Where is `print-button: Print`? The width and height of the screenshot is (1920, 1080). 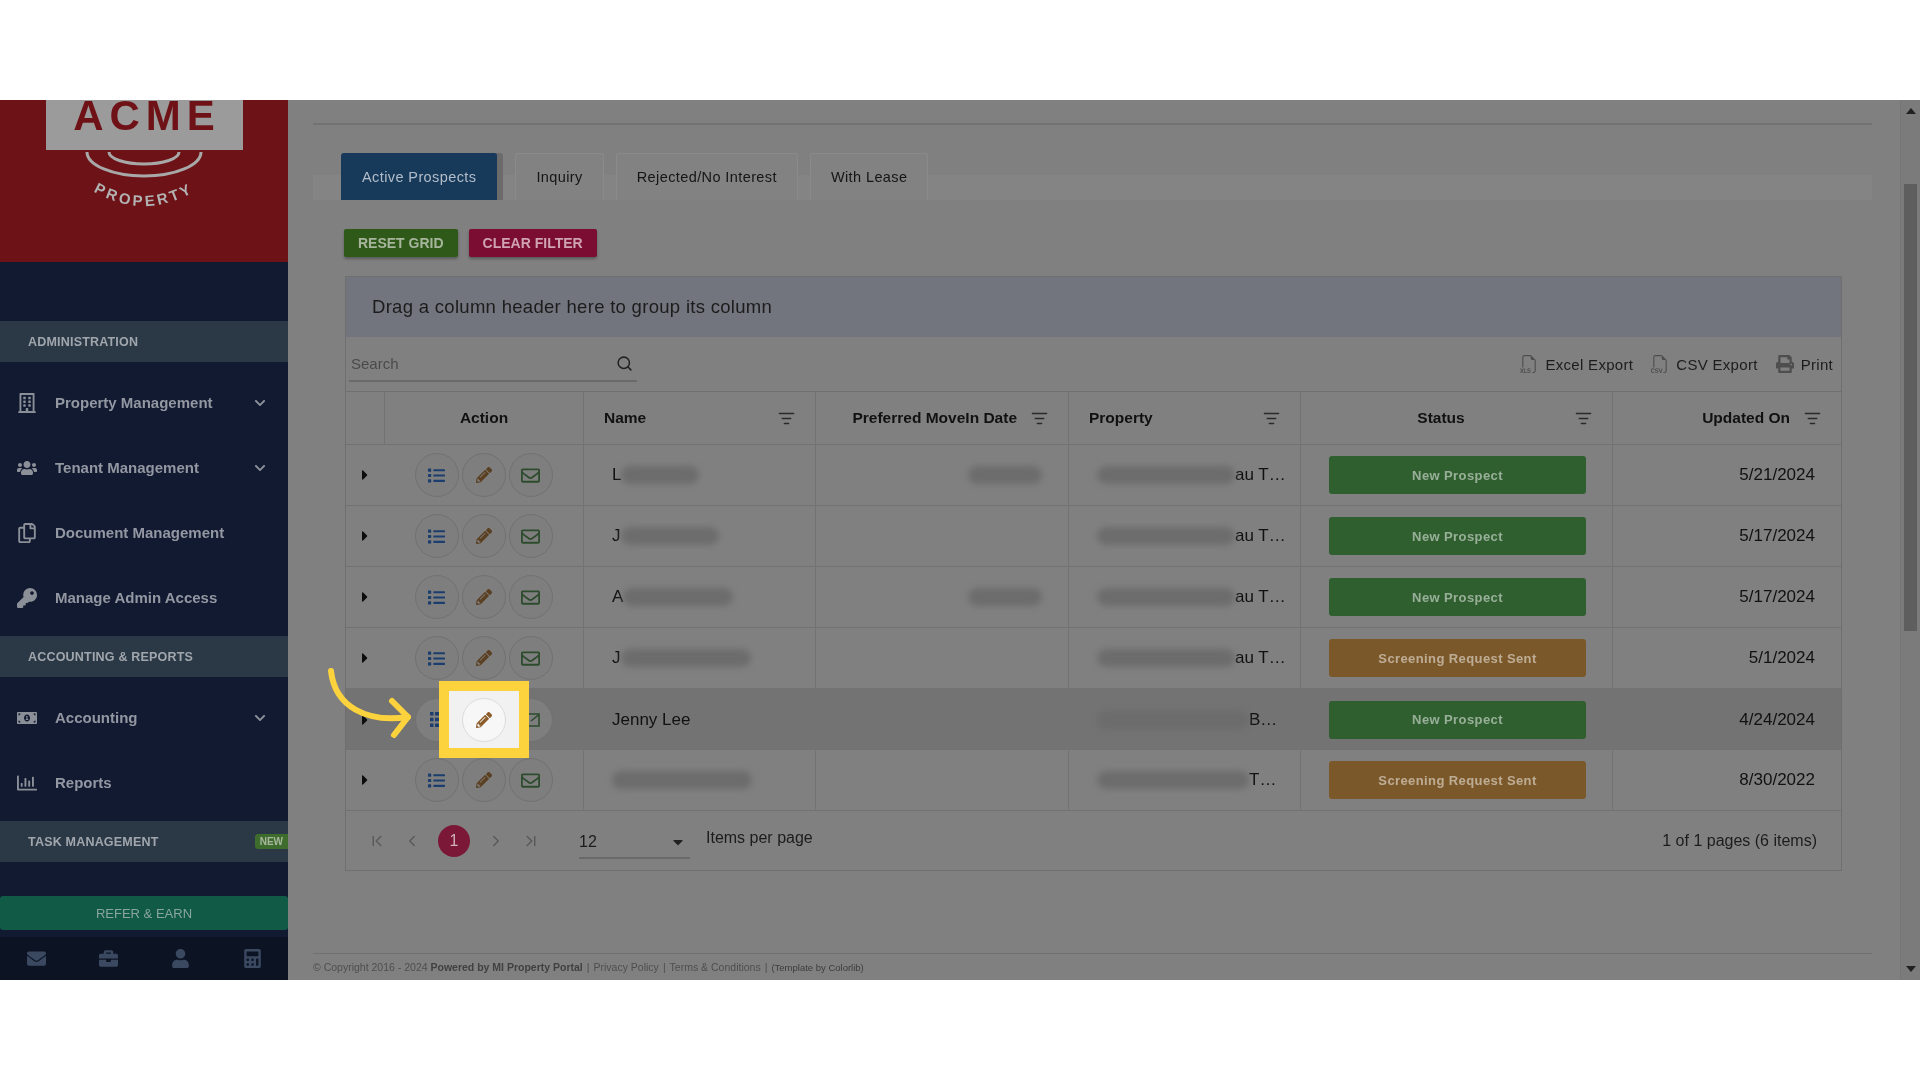 print-button: Print is located at coordinates (1804, 364).